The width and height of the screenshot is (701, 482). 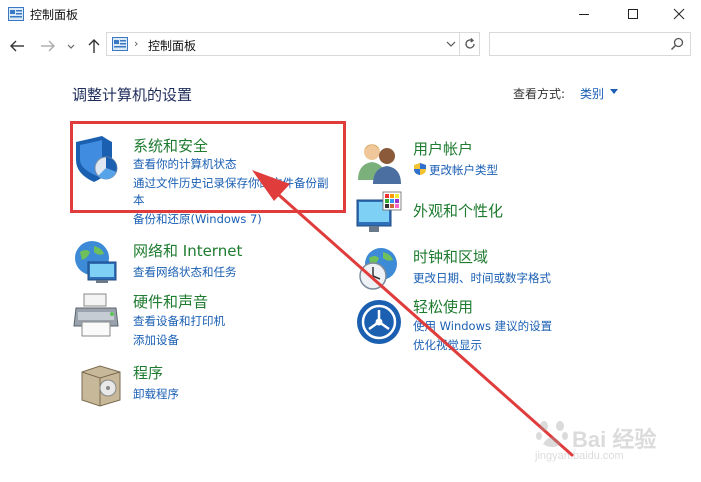 I want to click on uac-shield-icon, so click(x=420, y=169).